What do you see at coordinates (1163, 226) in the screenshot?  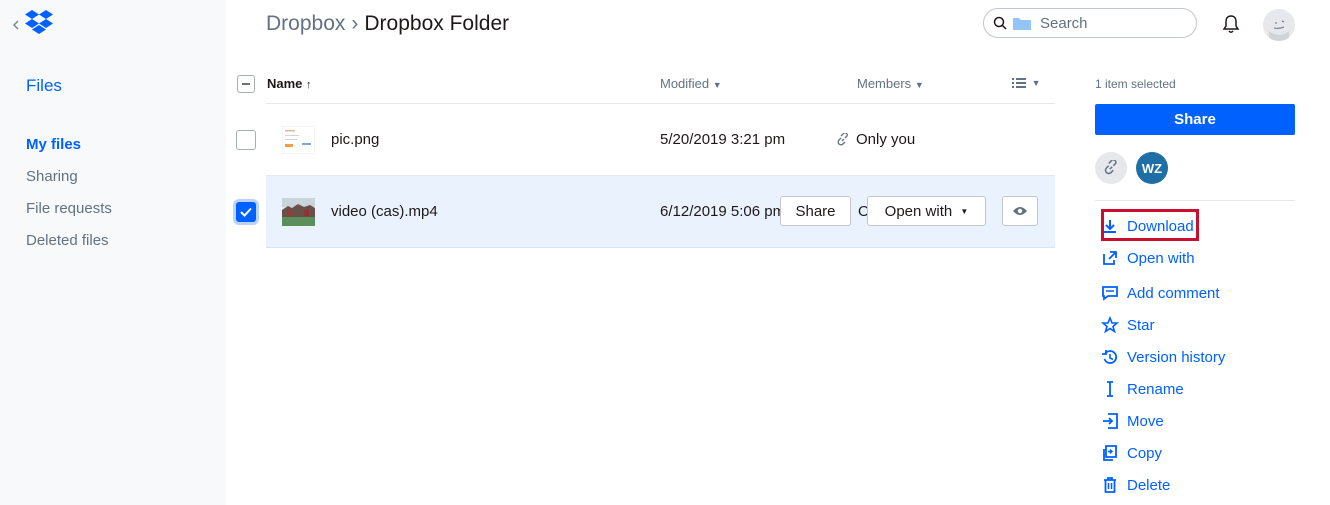 I see `action-download: Download` at bounding box center [1163, 226].